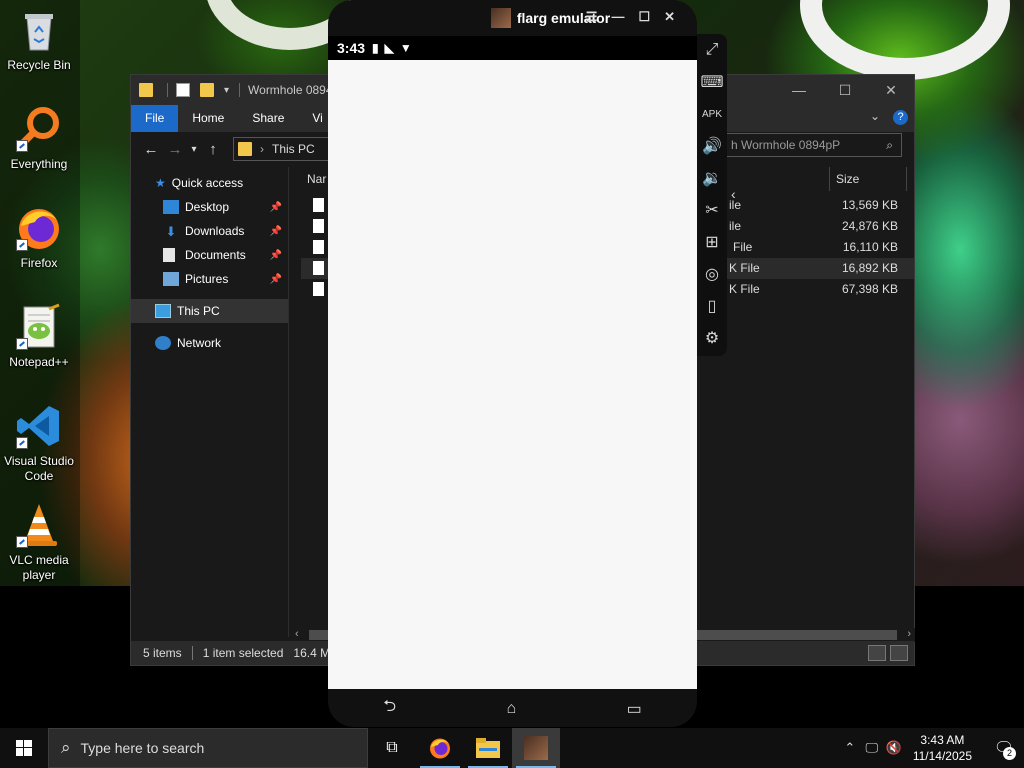 This screenshot has height=768, width=1024. I want to click on file-type: File, so click(743, 247).